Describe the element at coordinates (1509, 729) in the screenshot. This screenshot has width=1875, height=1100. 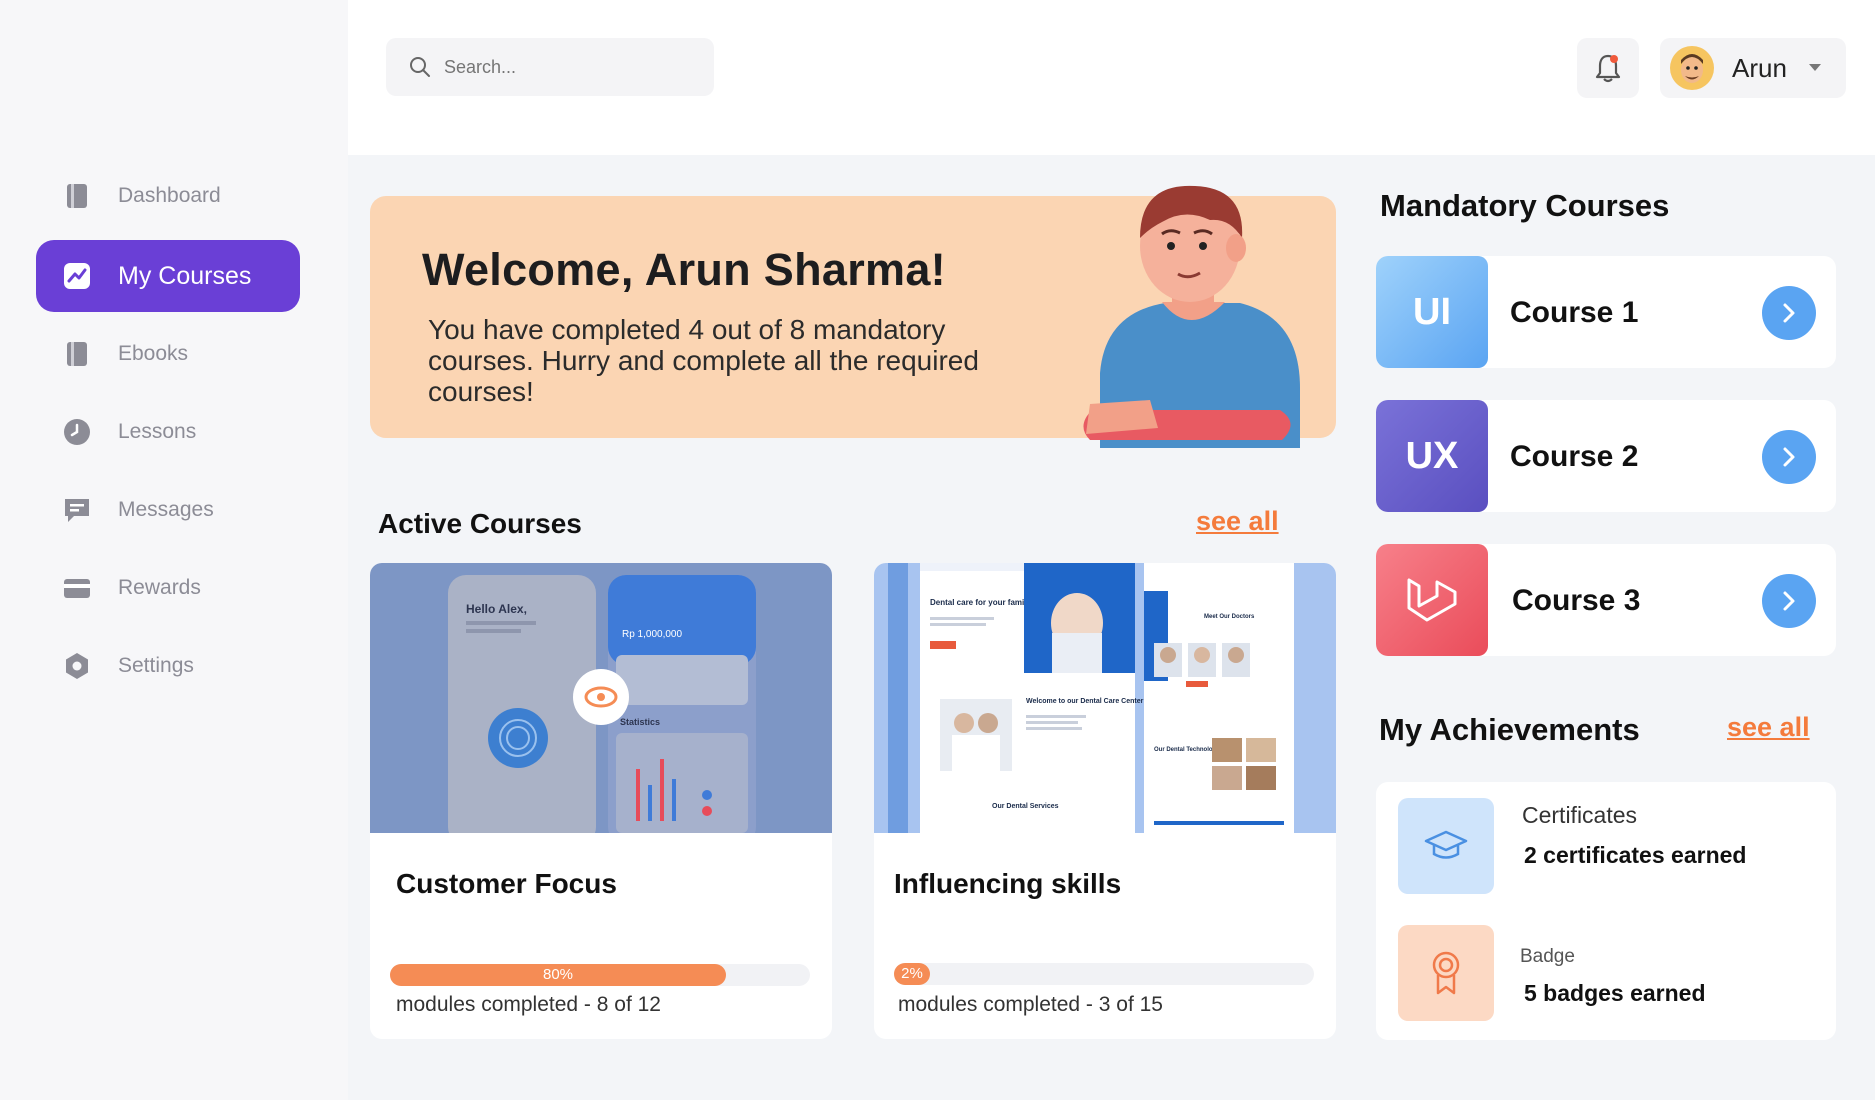
I see `achievements-title: My Achievements` at that location.